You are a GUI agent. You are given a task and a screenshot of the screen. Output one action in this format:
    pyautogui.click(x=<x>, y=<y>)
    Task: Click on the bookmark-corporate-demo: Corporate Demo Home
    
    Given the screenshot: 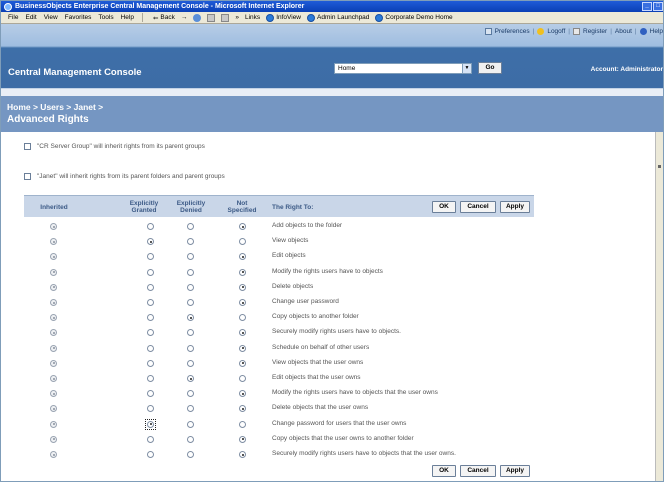 What is the action you would take?
    pyautogui.click(x=414, y=17)
    